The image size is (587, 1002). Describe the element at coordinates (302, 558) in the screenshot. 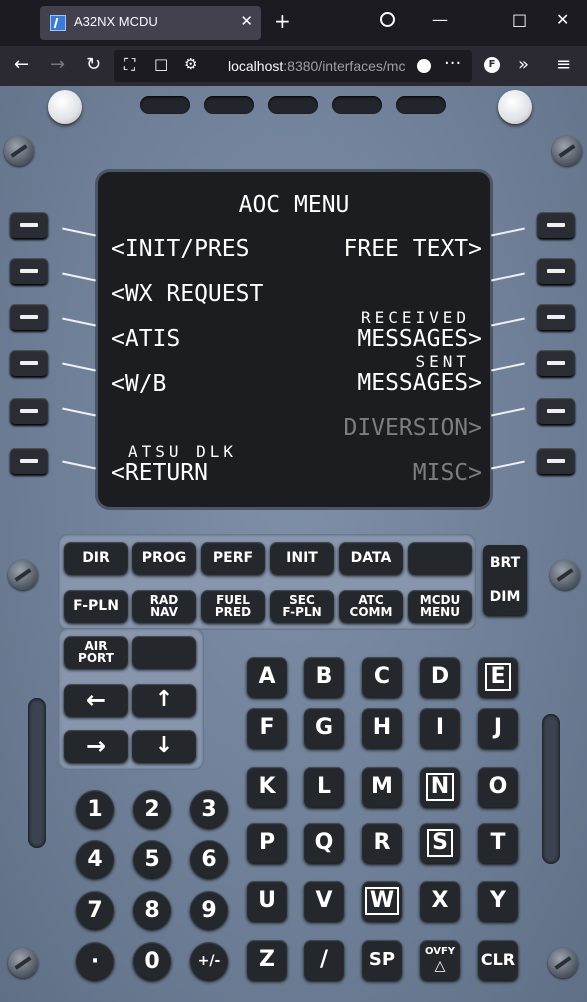

I see `init-key: INIT` at that location.